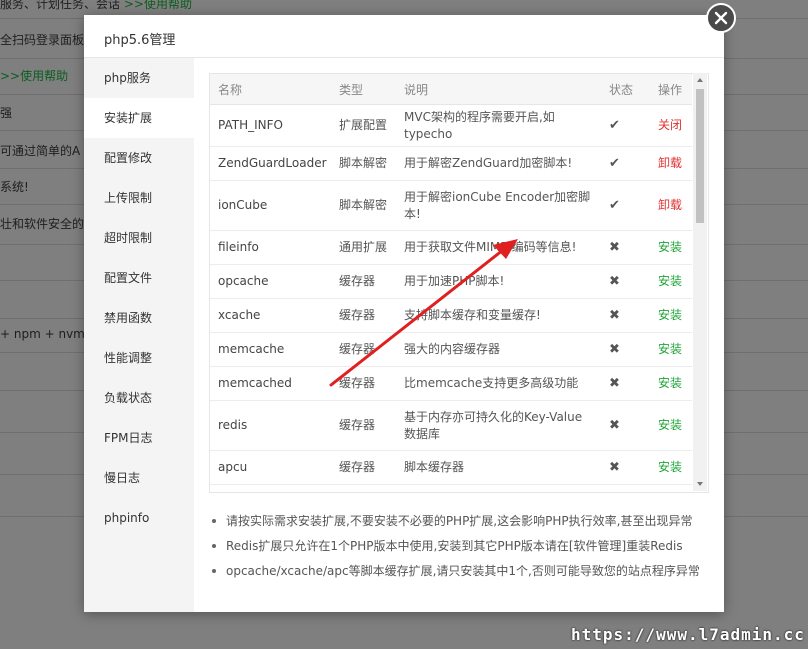  I want to click on extension-description: 强大的内容缓存器, so click(498, 349).